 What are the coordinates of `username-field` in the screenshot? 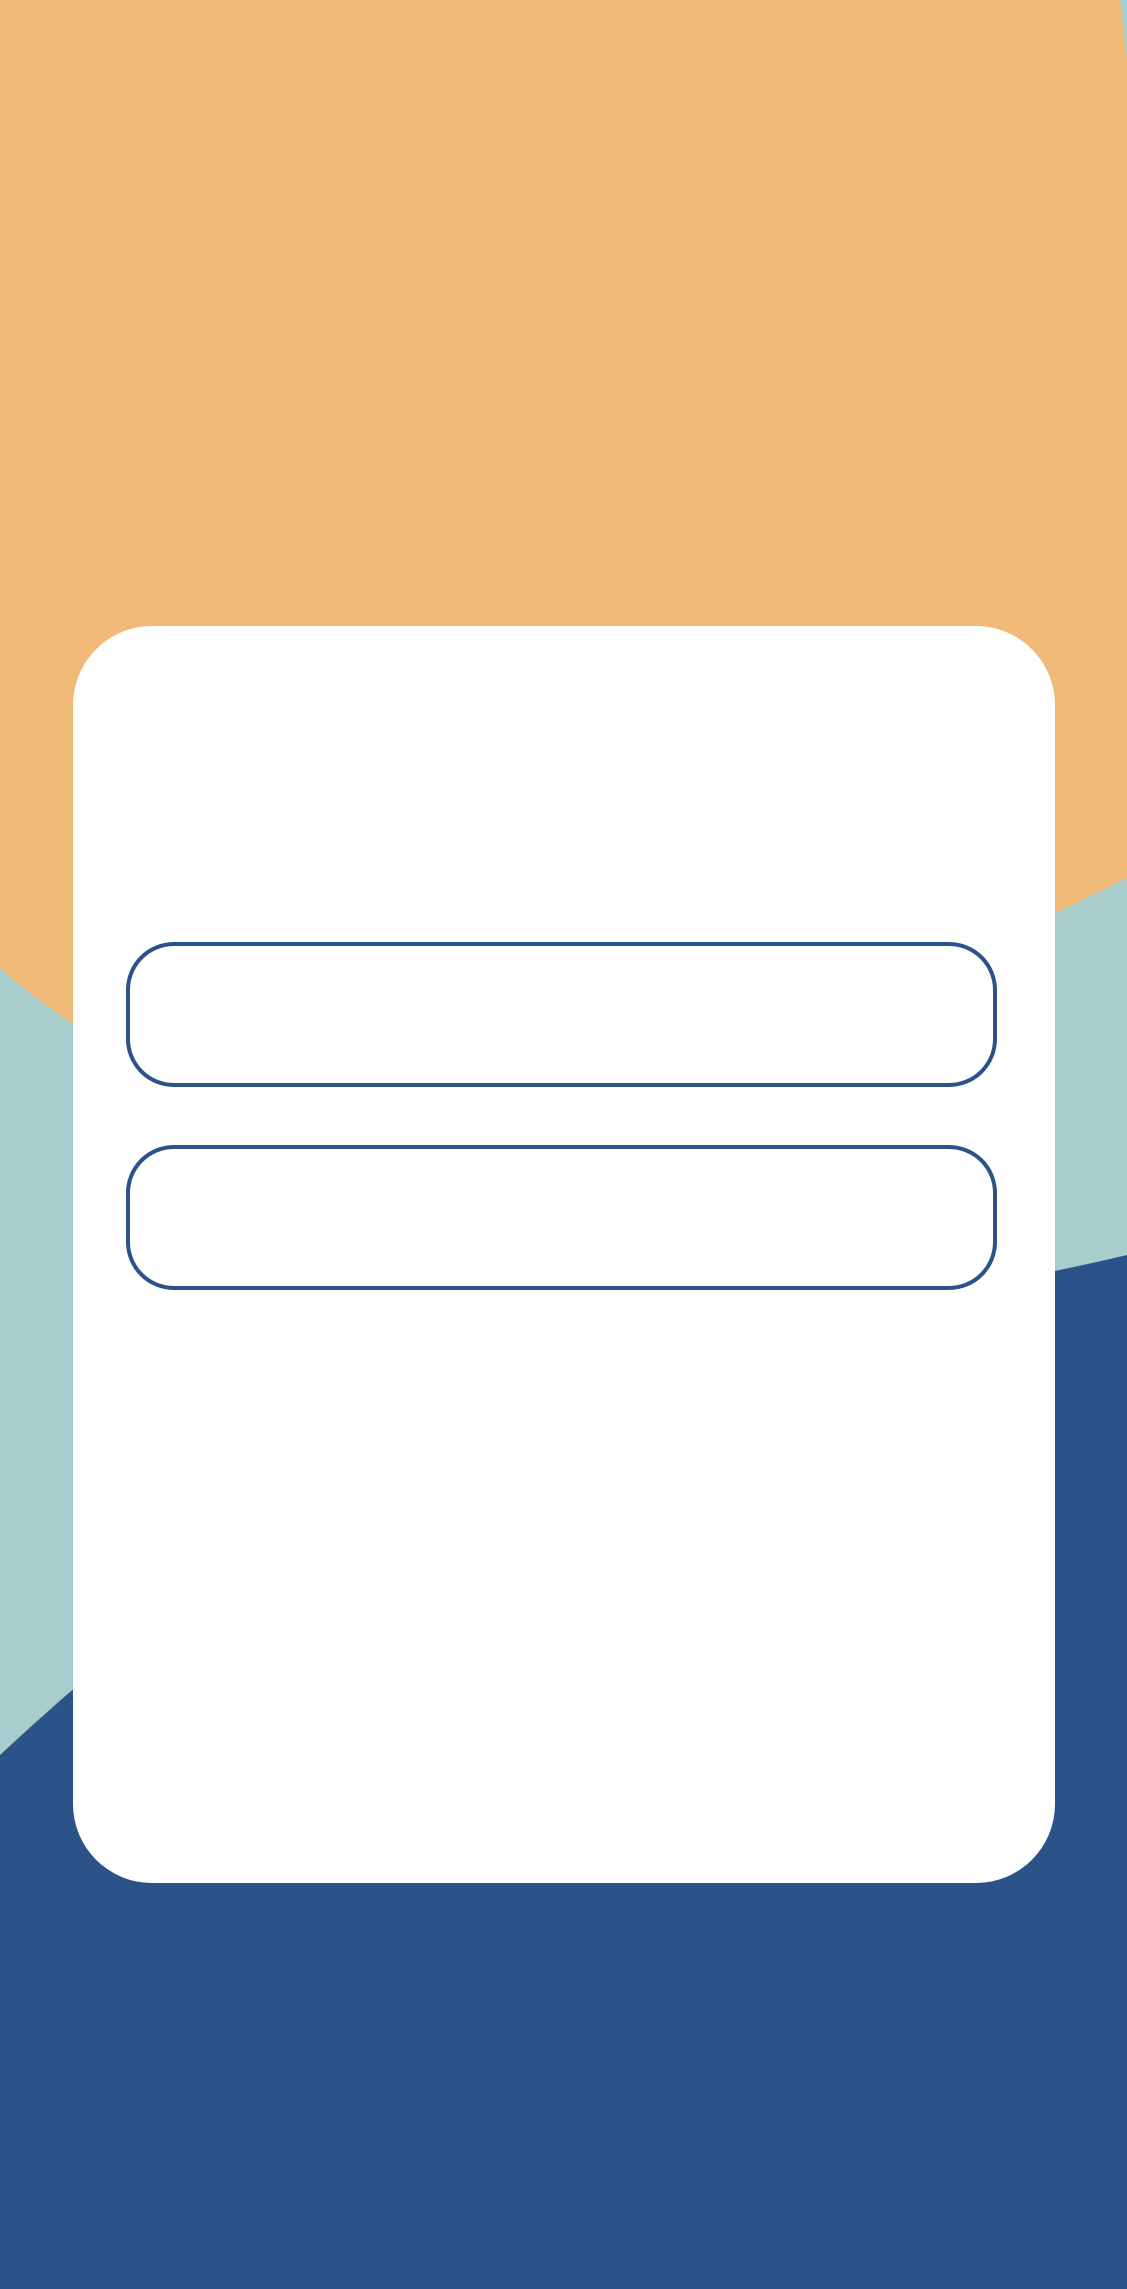 It's located at (561, 1014).